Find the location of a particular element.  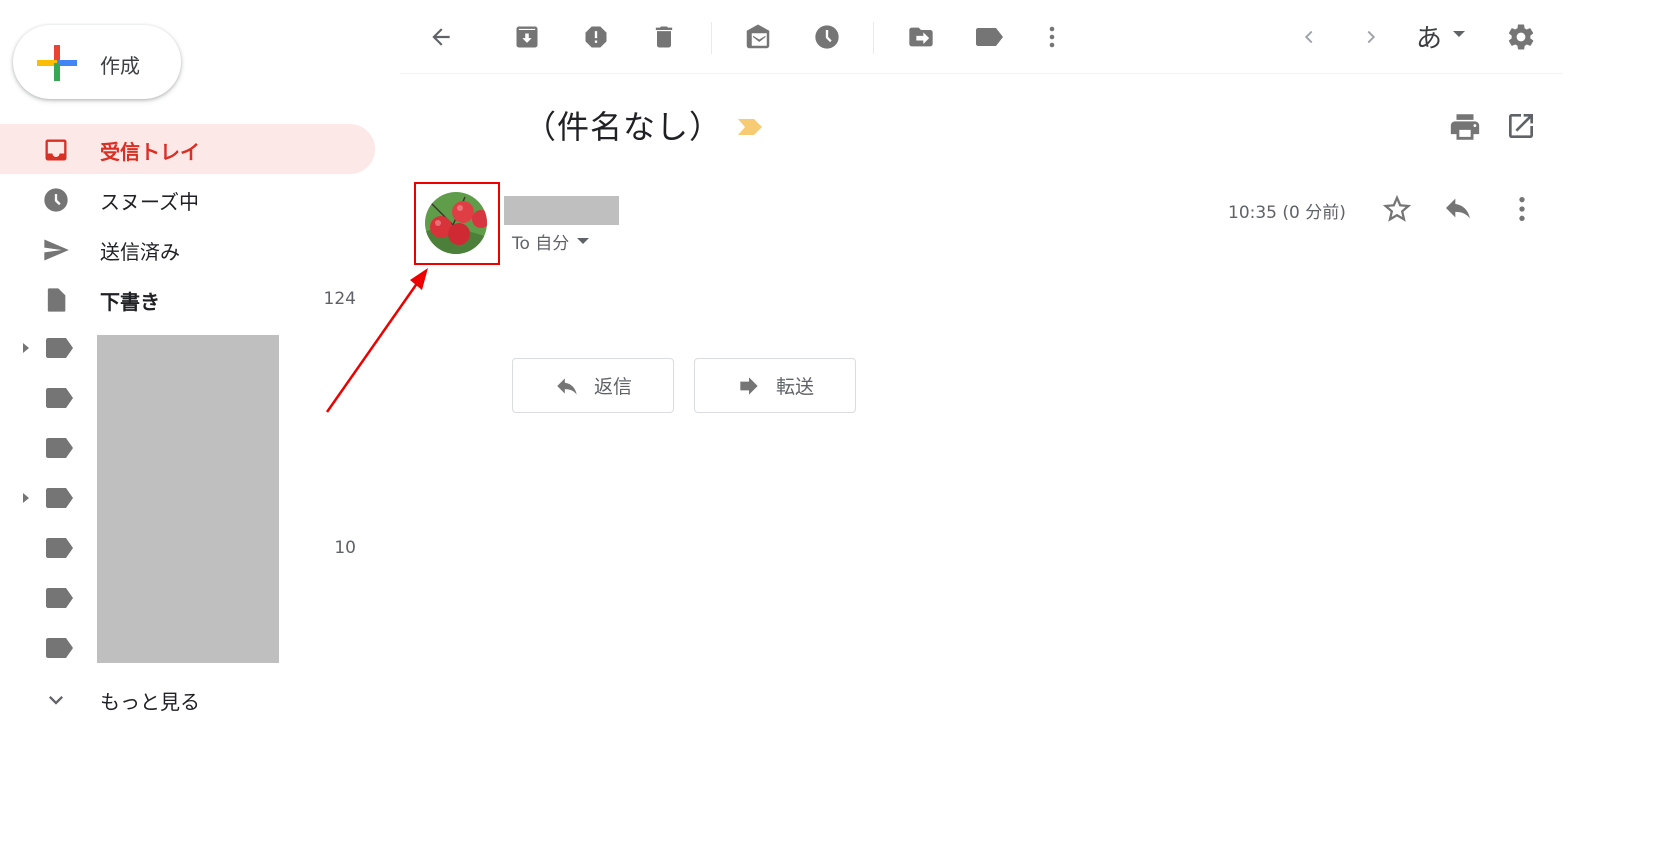

mark-unread-icon is located at coordinates (758, 36).